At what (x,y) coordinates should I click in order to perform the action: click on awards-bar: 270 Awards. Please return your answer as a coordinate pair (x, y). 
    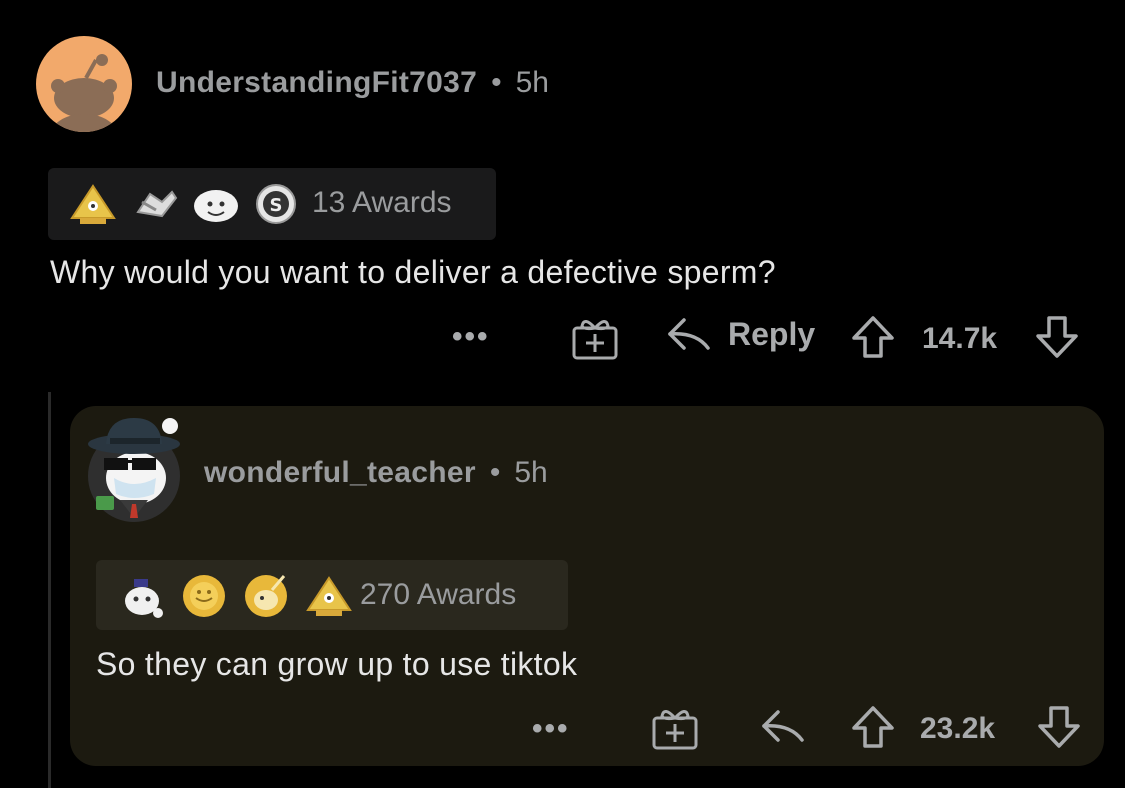
    Looking at the image, I should click on (332, 595).